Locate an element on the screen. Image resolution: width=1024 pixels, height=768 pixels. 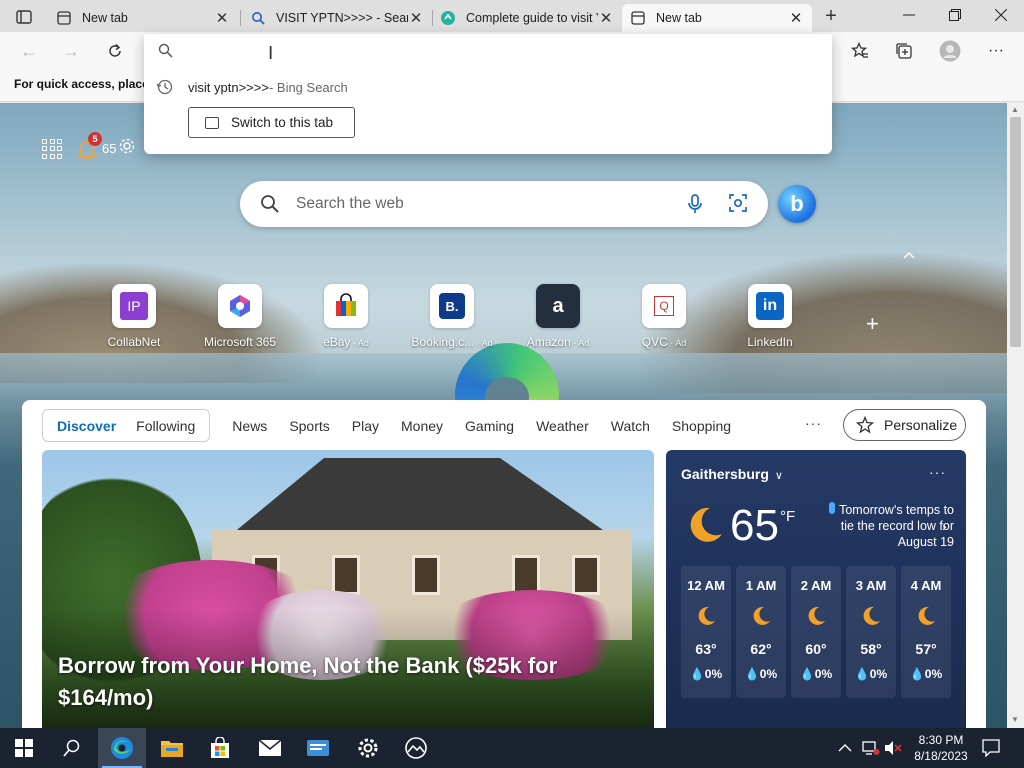
feed-nav-weather: Weather is located at coordinates (562, 426).